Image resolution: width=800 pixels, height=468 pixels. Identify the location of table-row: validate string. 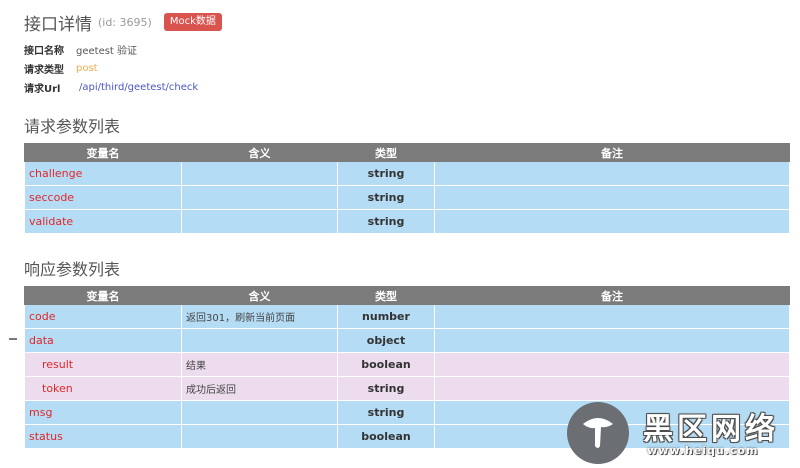
(407, 221).